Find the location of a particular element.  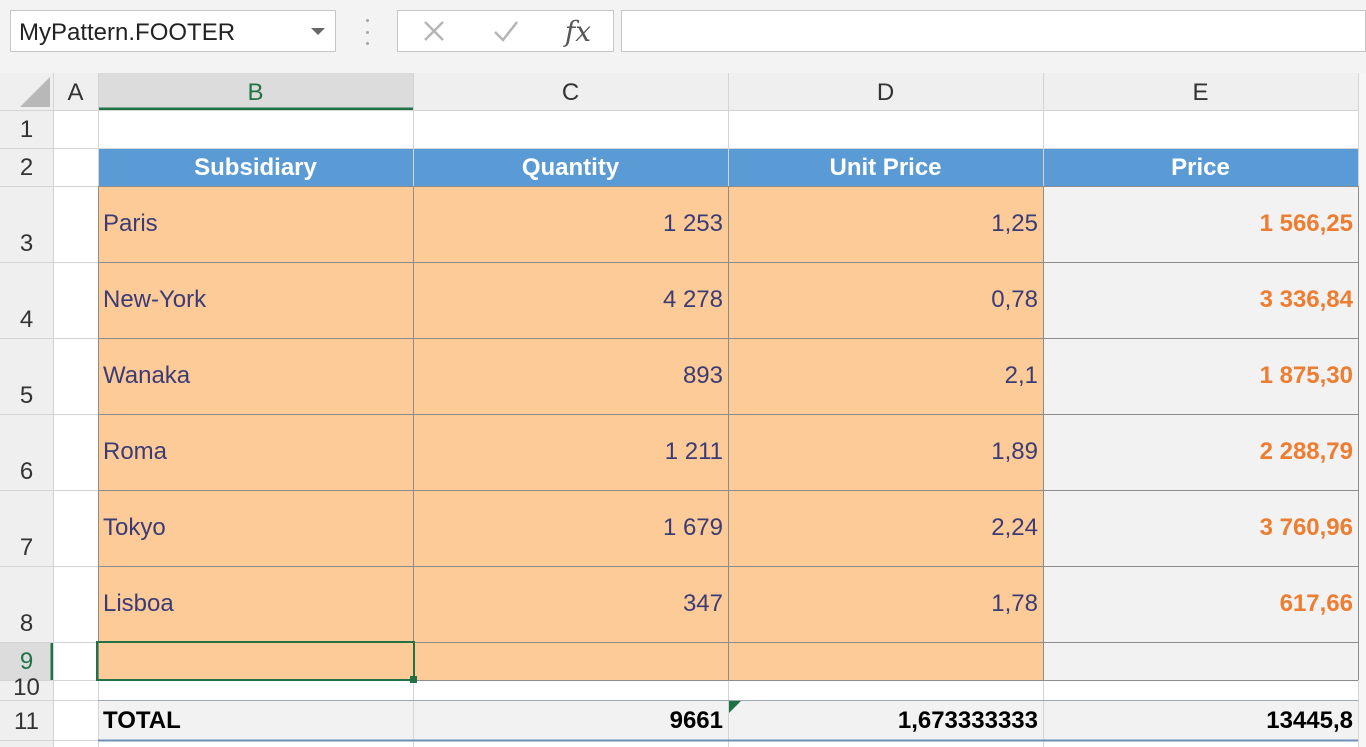

chevron-down-icon is located at coordinates (318, 31).